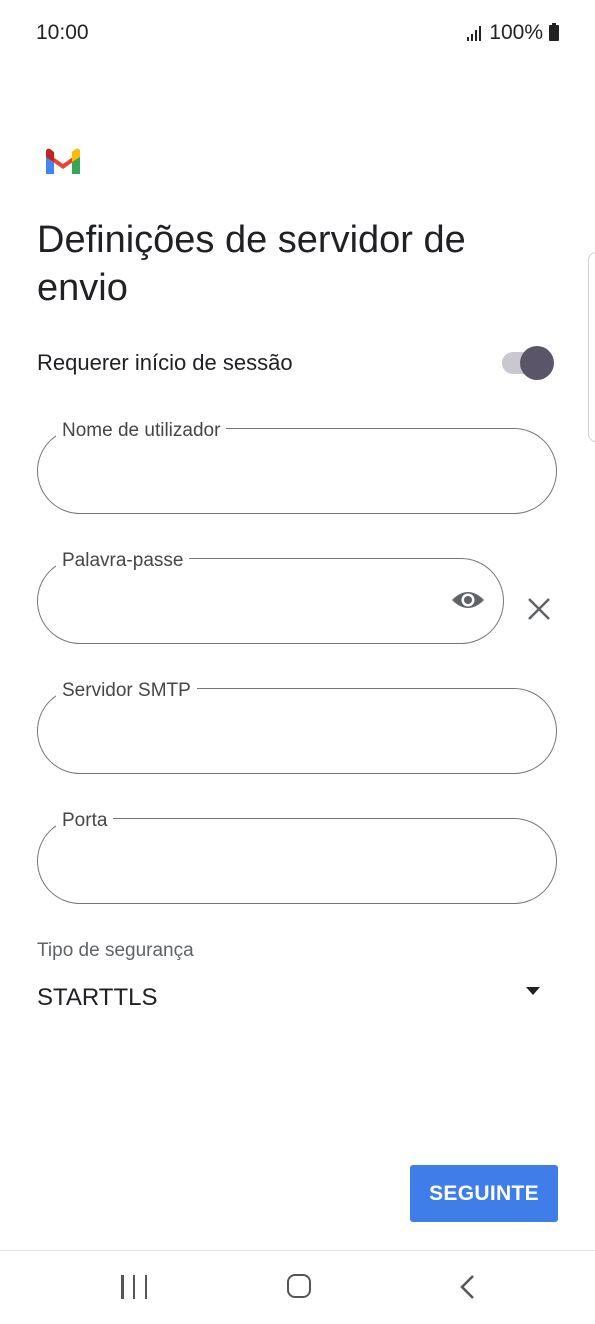 The height and width of the screenshot is (1324, 595). Describe the element at coordinates (484, 1193) in the screenshot. I see `next-button: SEGUINTE` at that location.